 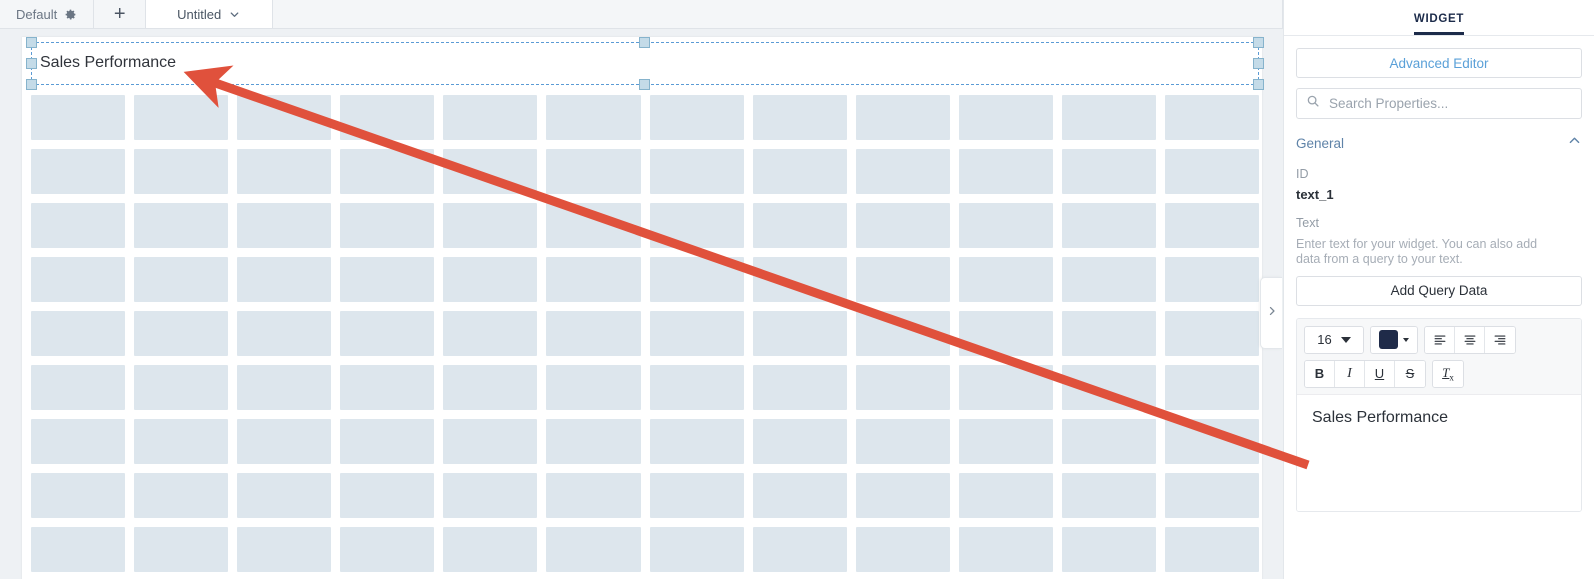 I want to click on panel-collapse-toggle, so click(x=1271, y=313).